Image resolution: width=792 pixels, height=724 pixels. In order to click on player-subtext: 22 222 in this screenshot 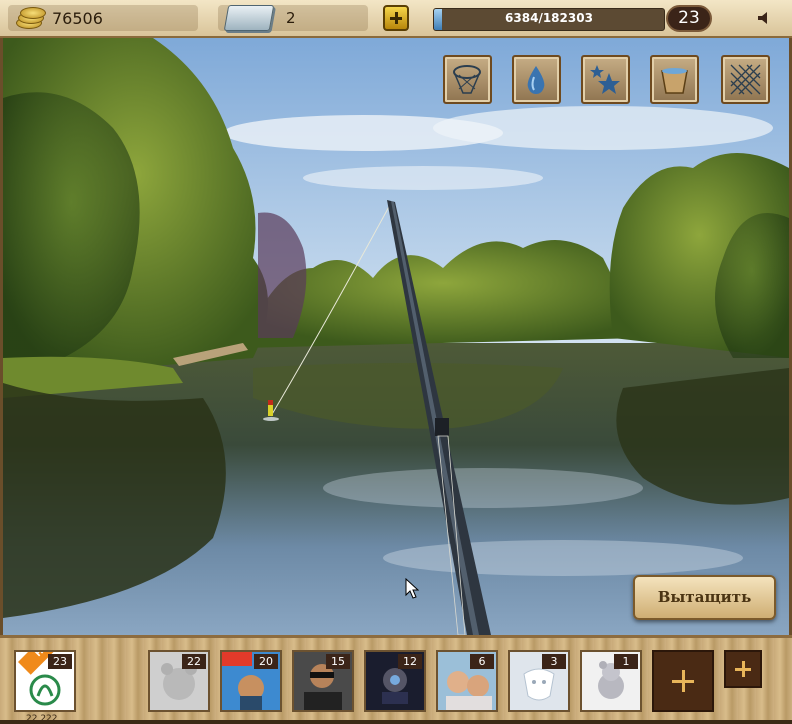, I will do `click(42, 719)`.